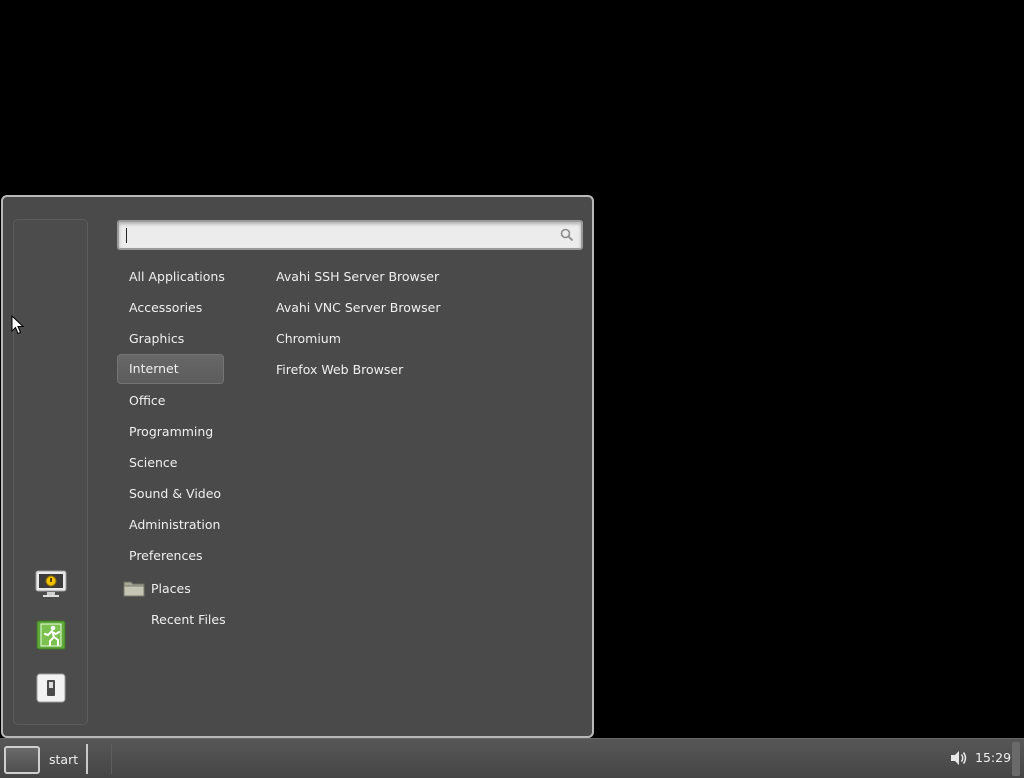 The width and height of the screenshot is (1024, 778). Describe the element at coordinates (170, 401) in the screenshot. I see `category-office: Office` at that location.